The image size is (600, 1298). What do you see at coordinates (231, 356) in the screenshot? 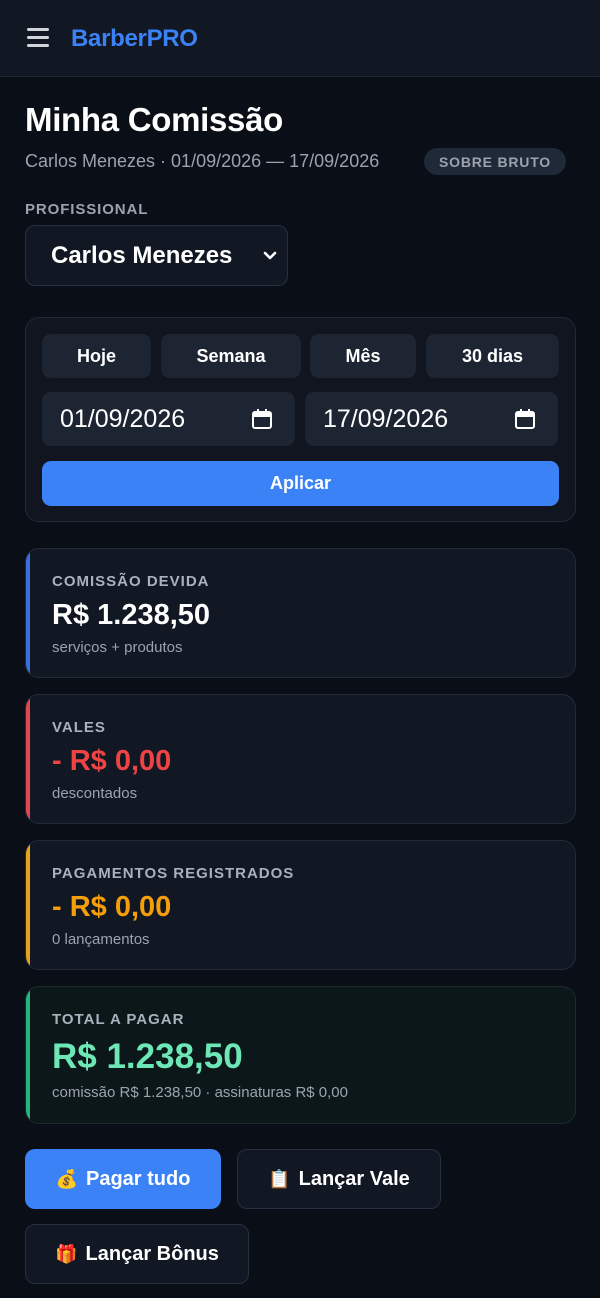
I see `quick-filter-week: Semana` at bounding box center [231, 356].